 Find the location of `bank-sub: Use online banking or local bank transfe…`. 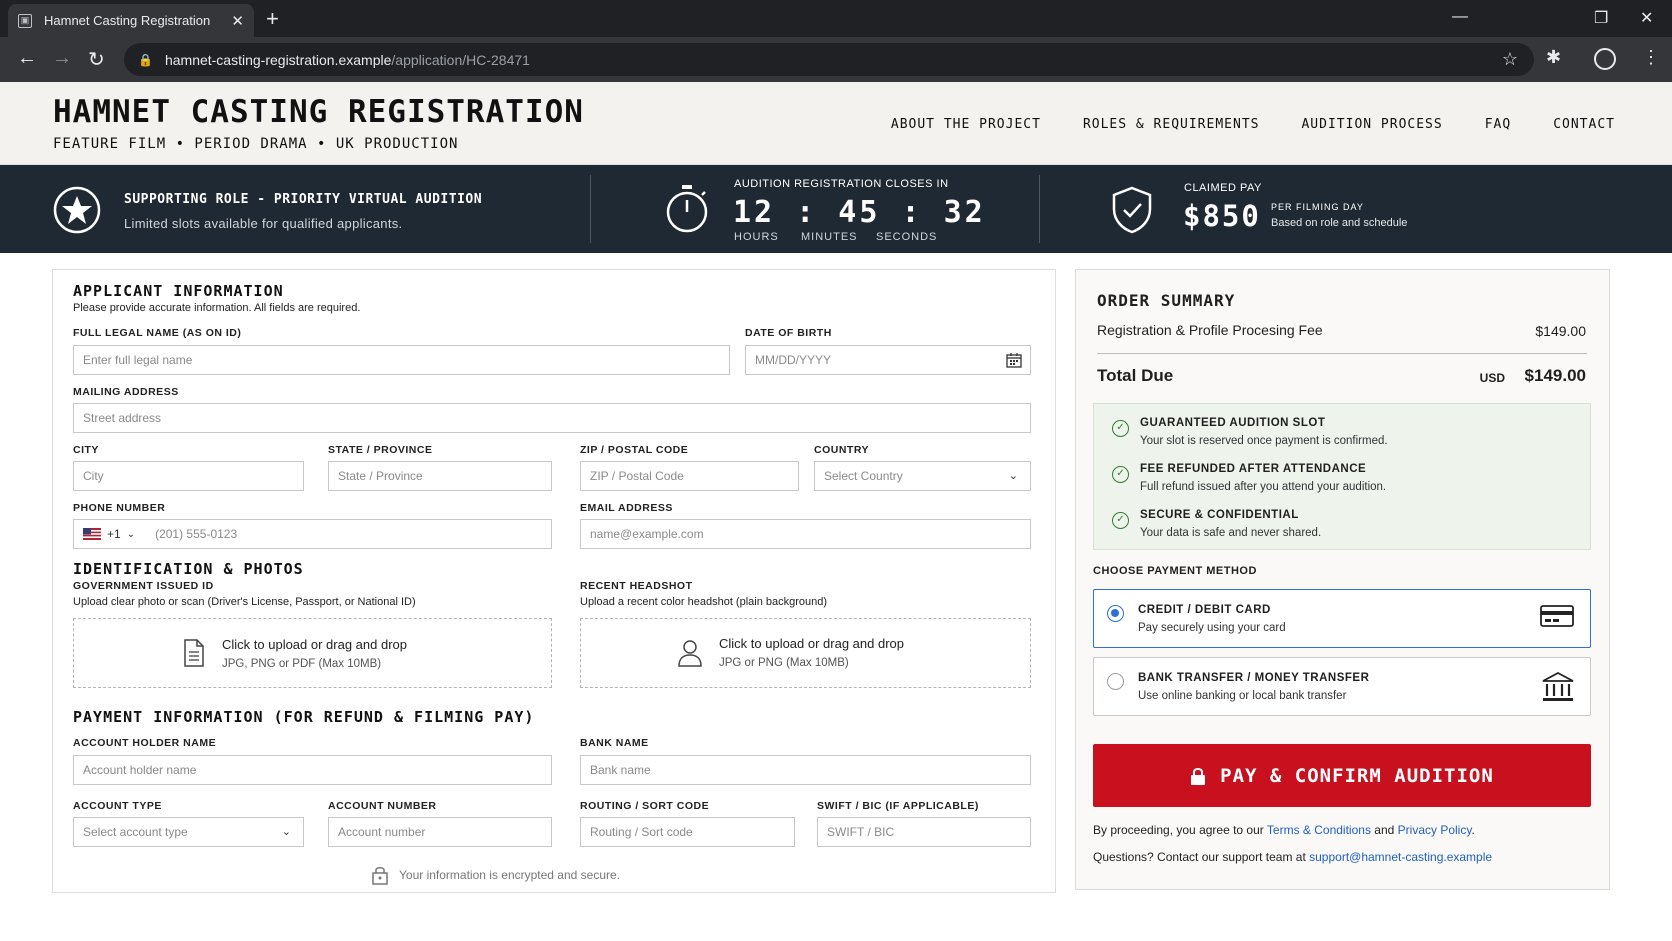

bank-sub: Use online banking or local bank transfe… is located at coordinates (1242, 696).